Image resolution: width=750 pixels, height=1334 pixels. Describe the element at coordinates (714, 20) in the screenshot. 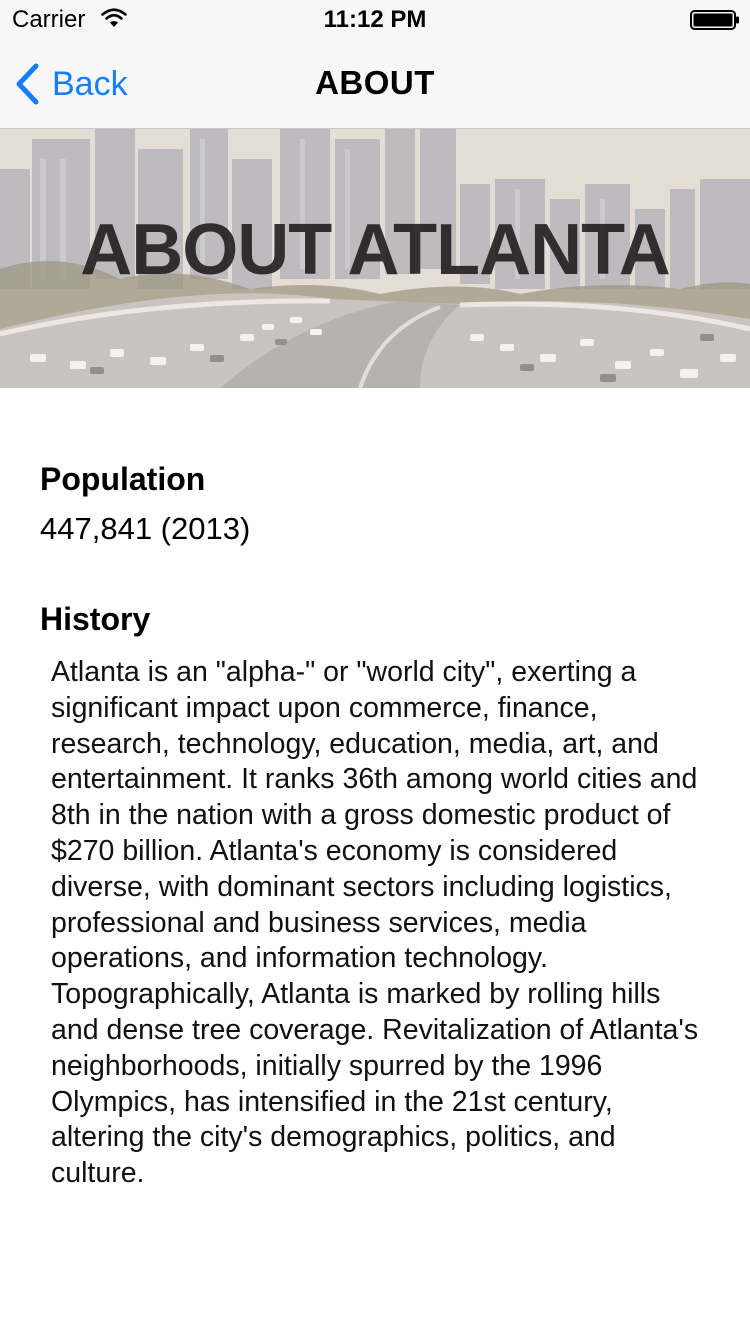

I see `battery-icon` at that location.